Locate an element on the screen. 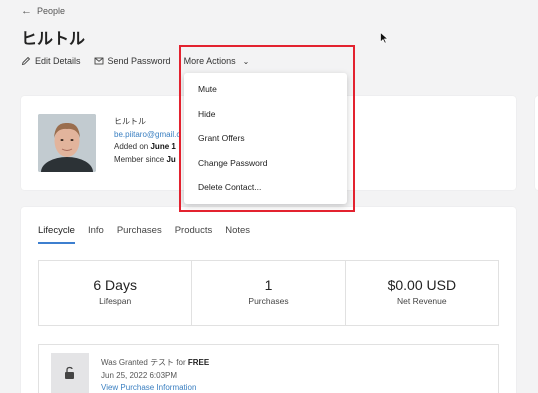 The width and height of the screenshot is (538, 393). stat-value: $0.00 USD is located at coordinates (422, 285).